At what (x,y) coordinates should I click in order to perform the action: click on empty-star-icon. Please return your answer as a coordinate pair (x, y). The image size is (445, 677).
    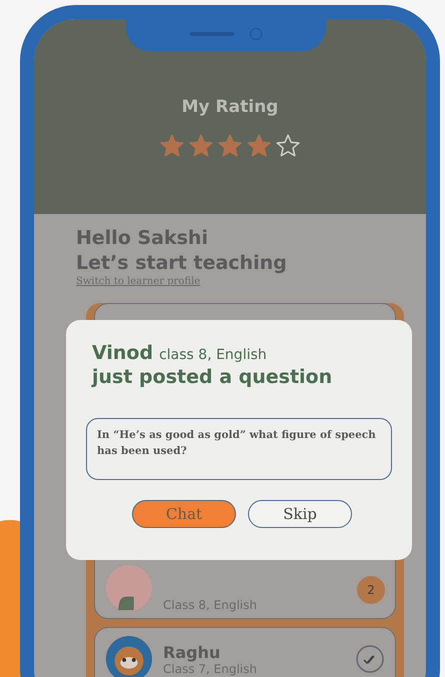
    Looking at the image, I should click on (288, 146).